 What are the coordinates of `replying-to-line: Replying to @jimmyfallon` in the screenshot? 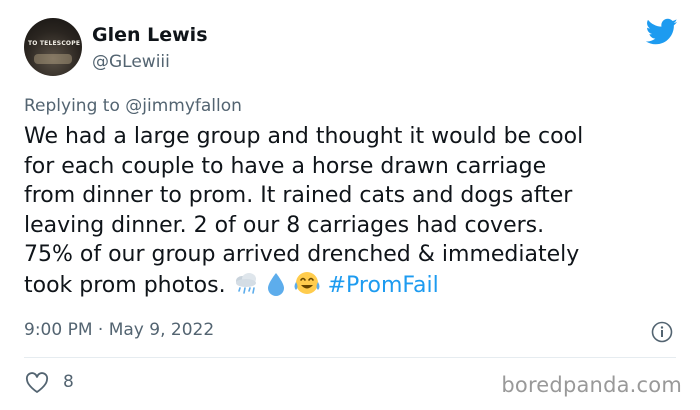 It's located at (133, 106).